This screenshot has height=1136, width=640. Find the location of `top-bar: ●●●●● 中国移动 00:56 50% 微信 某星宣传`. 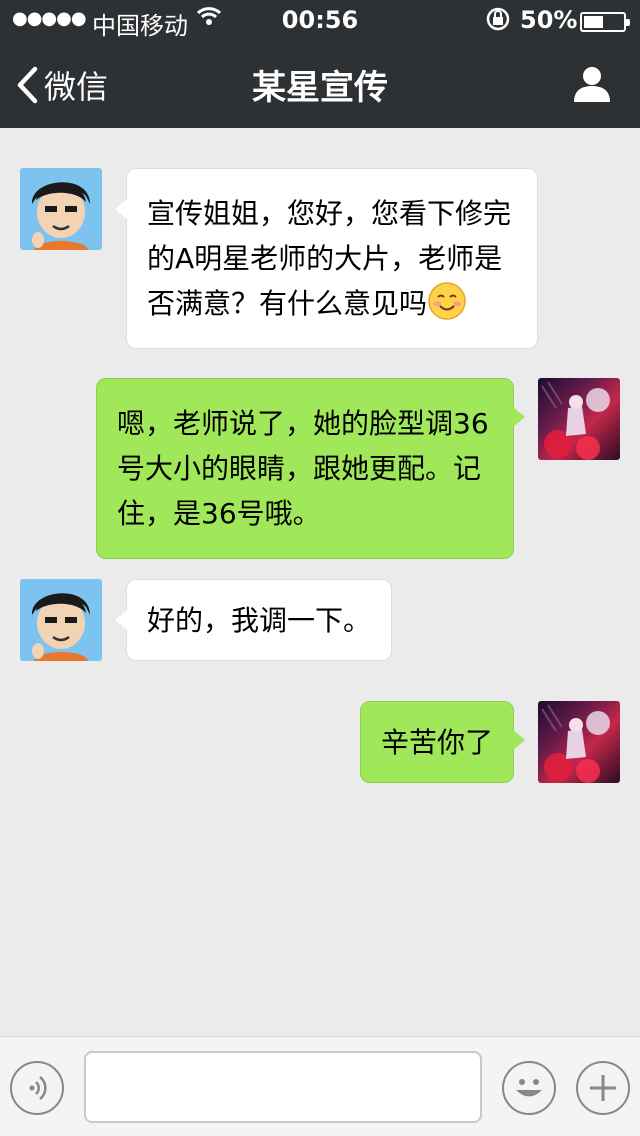

top-bar: ●●●●● 中国移动 00:56 50% 微信 某星宣传 is located at coordinates (320, 64).